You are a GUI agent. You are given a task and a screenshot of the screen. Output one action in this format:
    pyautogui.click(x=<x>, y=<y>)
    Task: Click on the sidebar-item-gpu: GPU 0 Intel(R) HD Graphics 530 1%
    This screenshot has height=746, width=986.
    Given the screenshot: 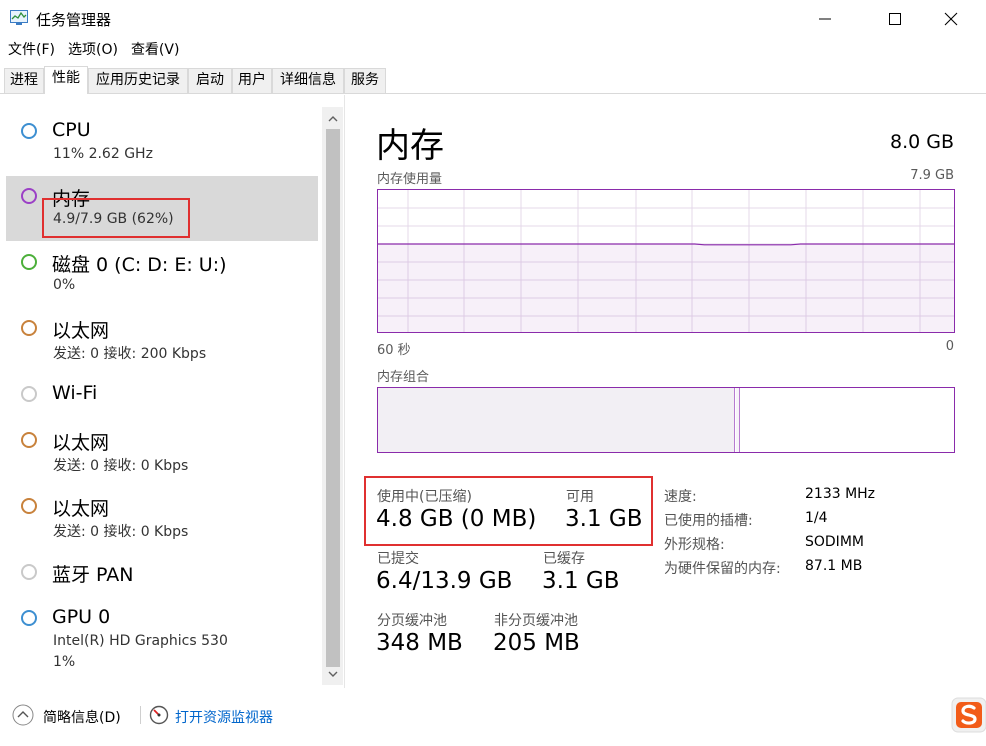 What is the action you would take?
    pyautogui.click(x=162, y=639)
    